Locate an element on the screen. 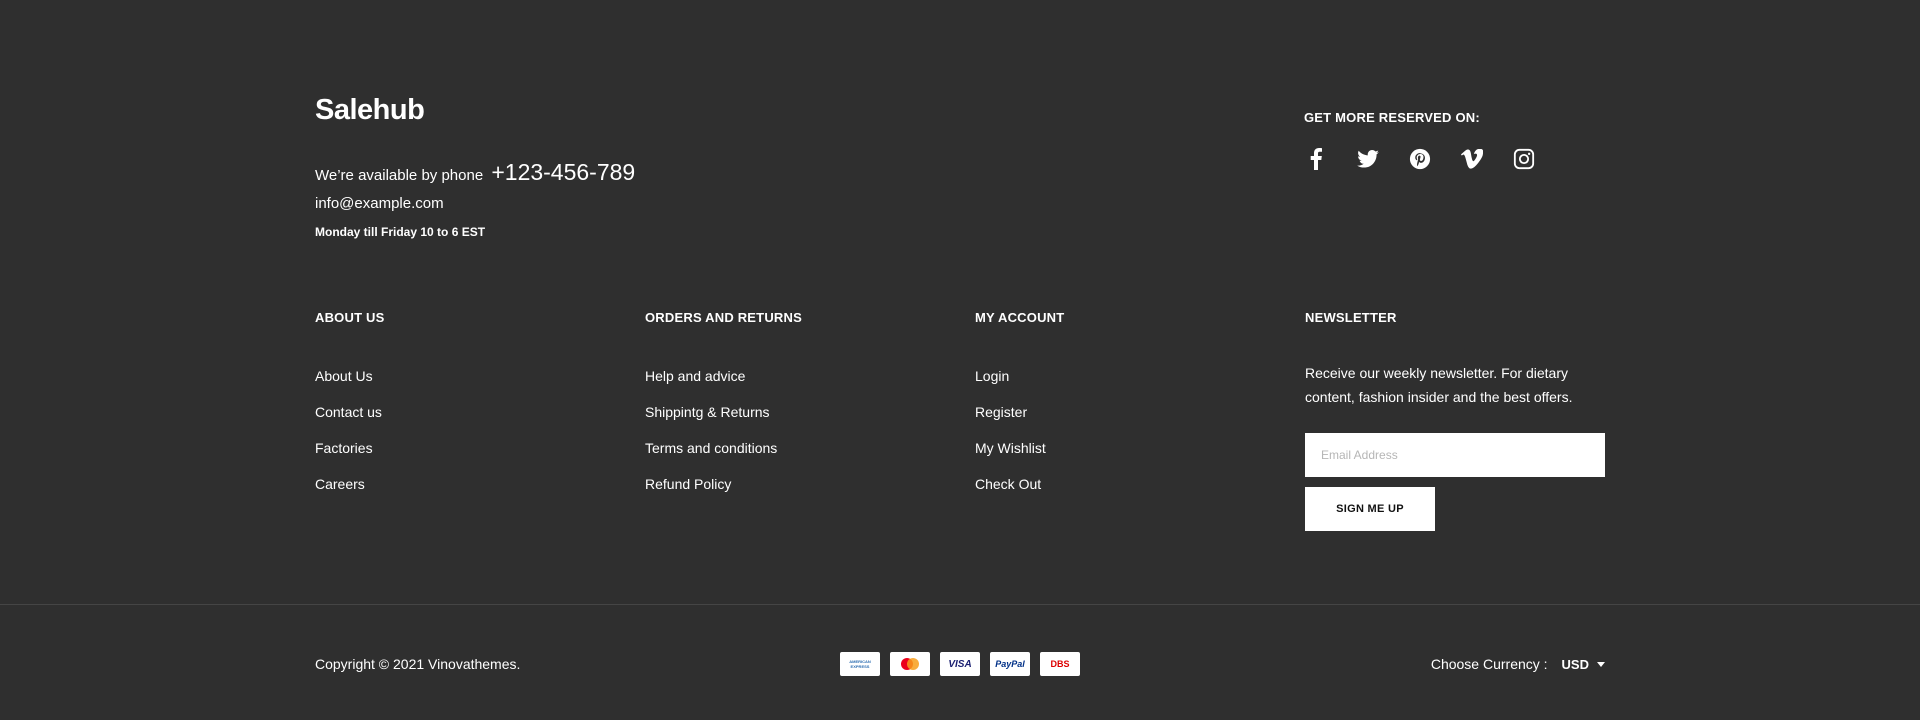 The height and width of the screenshot is (720, 1920). account-link-register: Register is located at coordinates (1019, 412).